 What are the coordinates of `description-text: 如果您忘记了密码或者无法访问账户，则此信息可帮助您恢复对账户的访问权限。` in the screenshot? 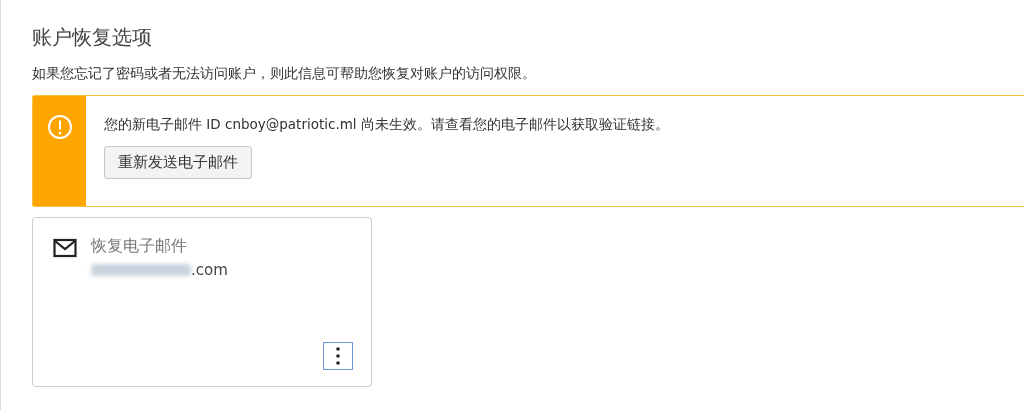 It's located at (284, 74).